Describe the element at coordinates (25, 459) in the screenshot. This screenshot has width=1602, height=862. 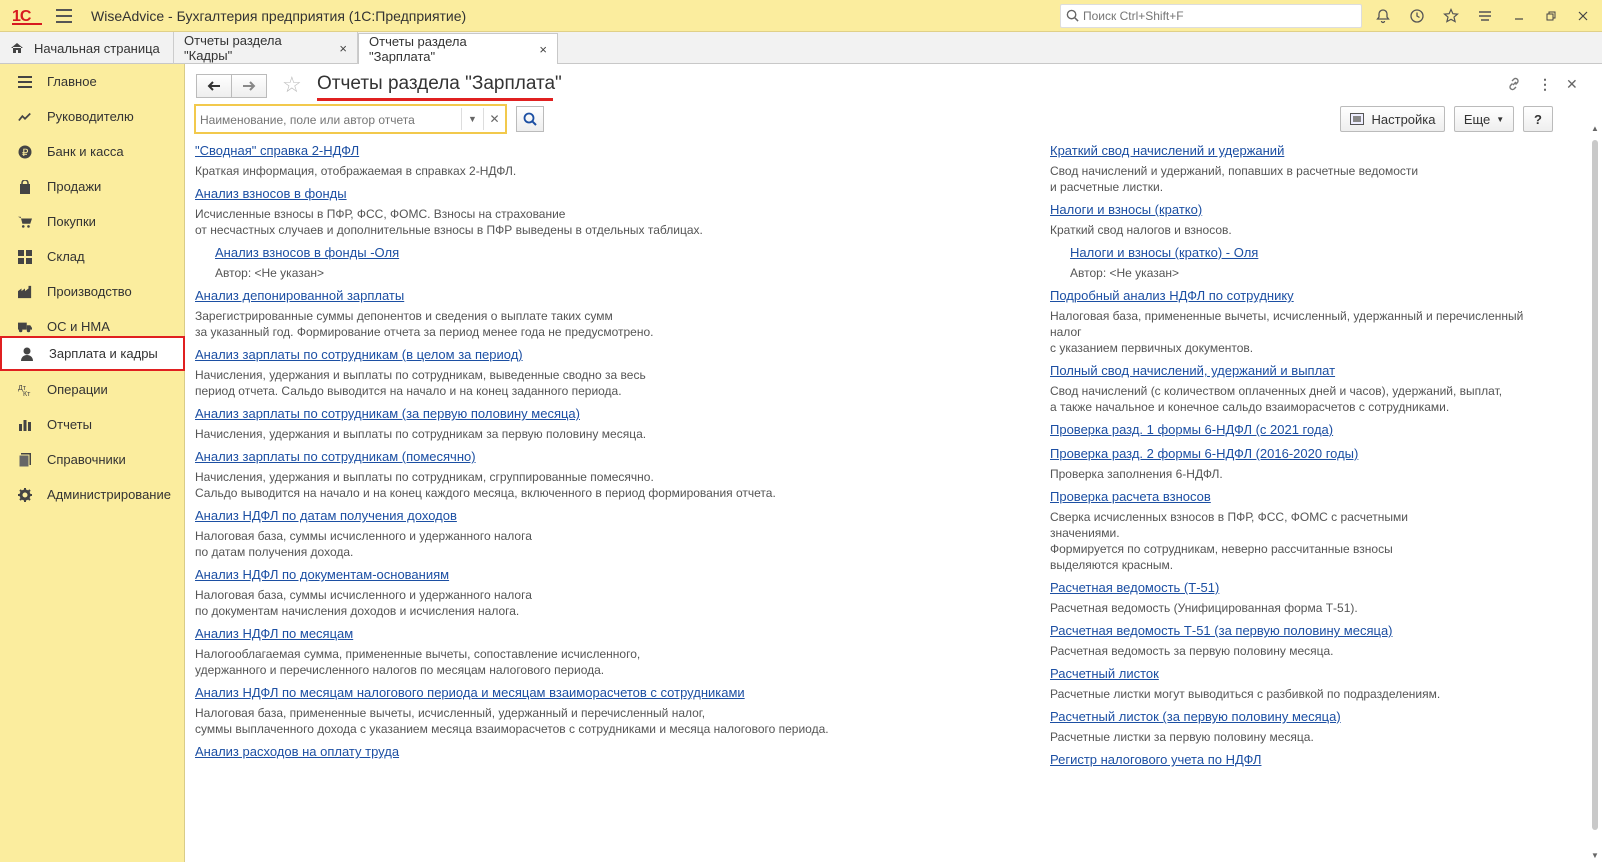
I see `book-icon` at that location.